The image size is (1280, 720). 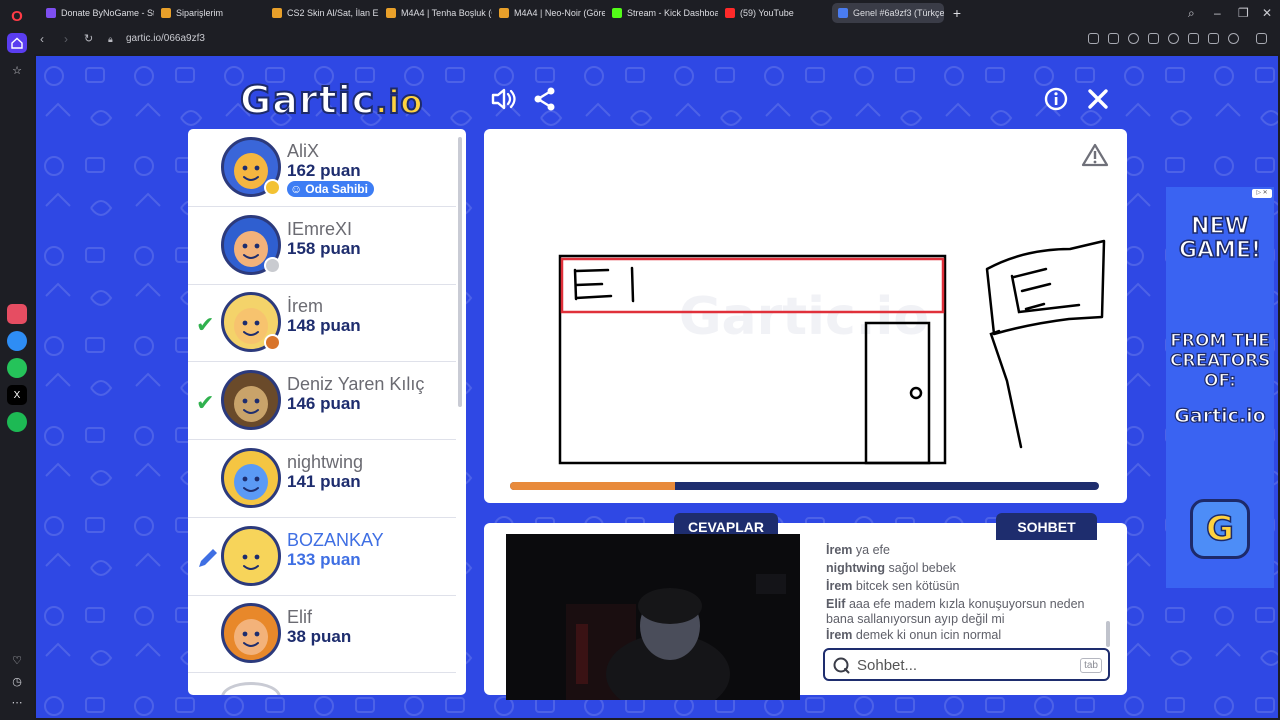 What do you see at coordinates (1213, 38) in the screenshot?
I see `menu-icon` at bounding box center [1213, 38].